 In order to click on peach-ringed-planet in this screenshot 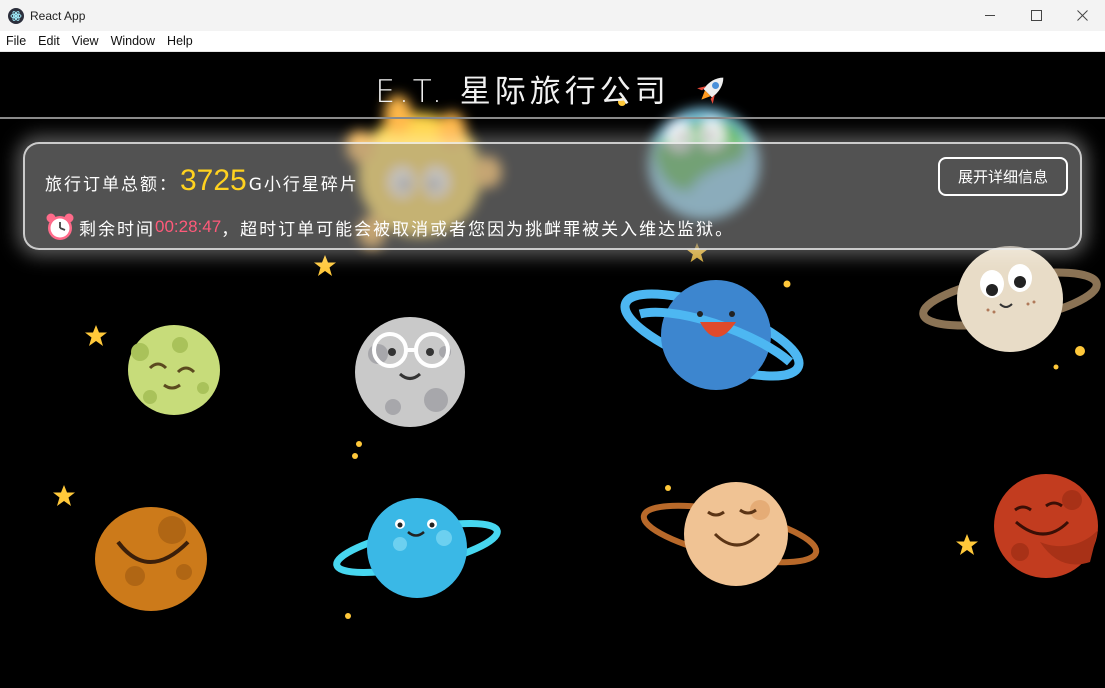, I will do `click(730, 534)`.